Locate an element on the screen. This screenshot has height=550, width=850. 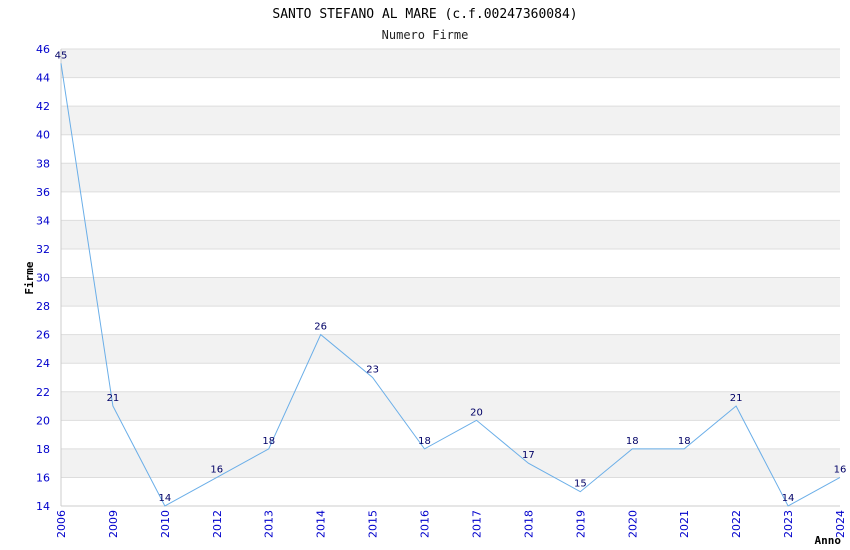
y-tick-label: 42 is located at coordinates (43, 106).